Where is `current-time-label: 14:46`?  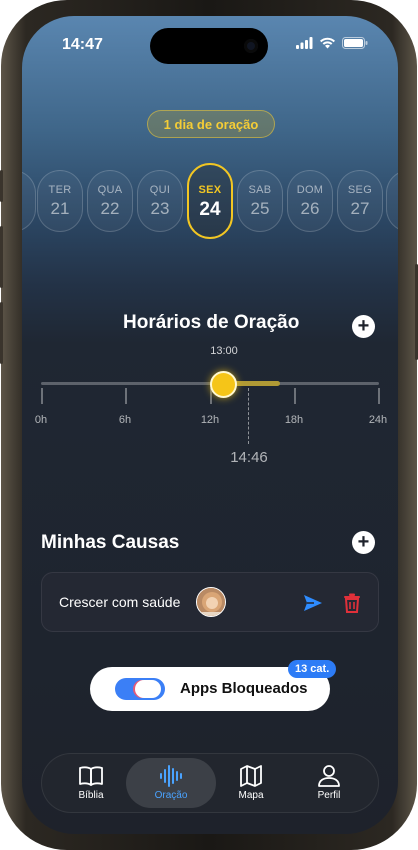
current-time-label: 14:46 is located at coordinates (249, 457).